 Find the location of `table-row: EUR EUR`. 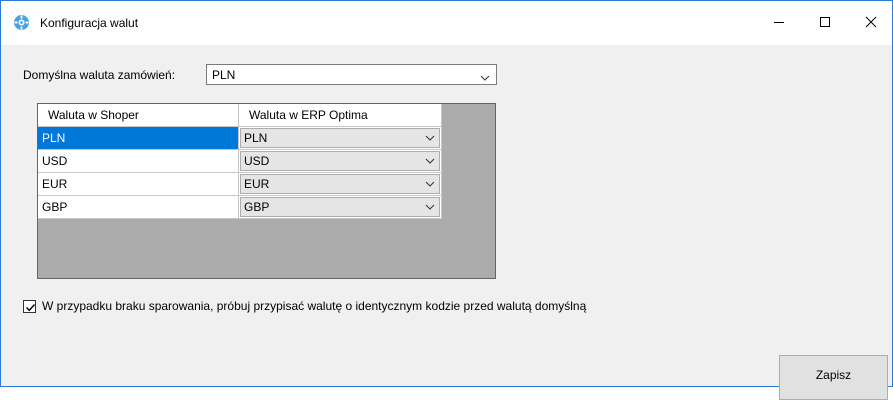

table-row: EUR EUR is located at coordinates (240, 184).